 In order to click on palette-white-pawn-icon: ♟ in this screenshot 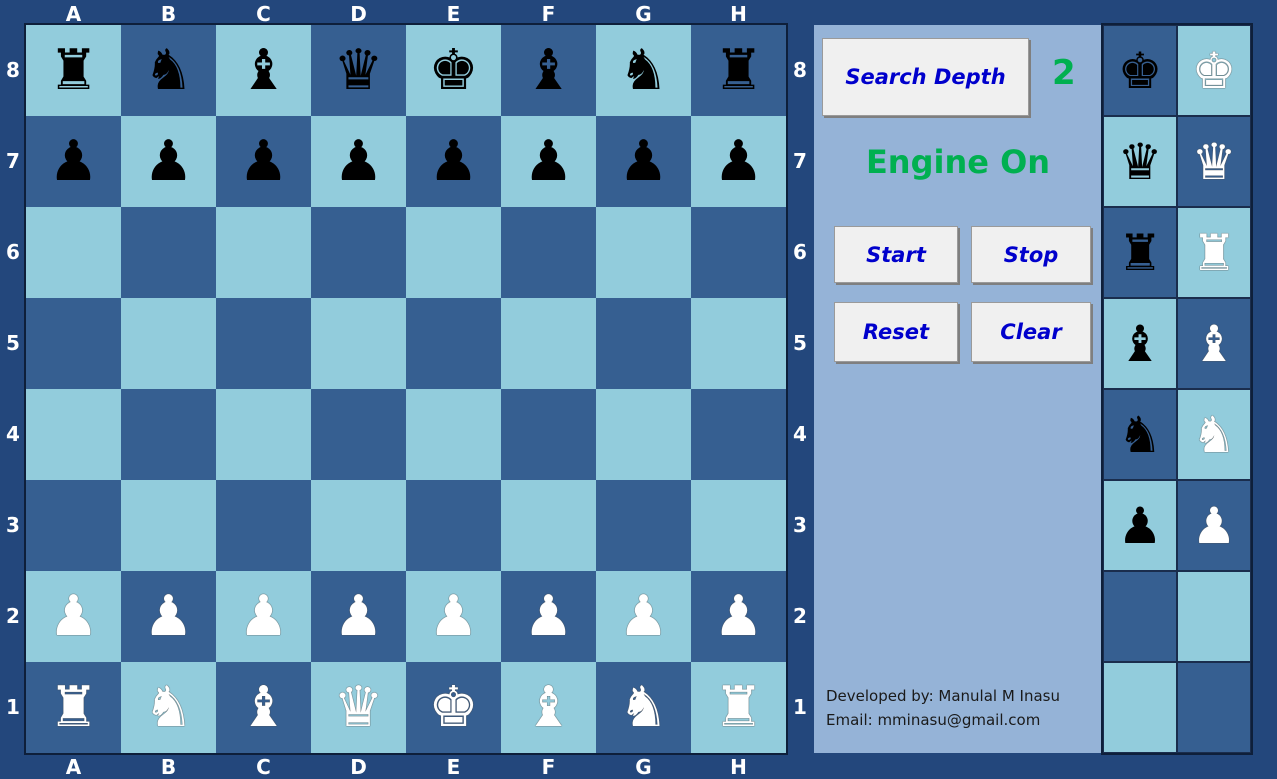, I will do `click(1214, 526)`.